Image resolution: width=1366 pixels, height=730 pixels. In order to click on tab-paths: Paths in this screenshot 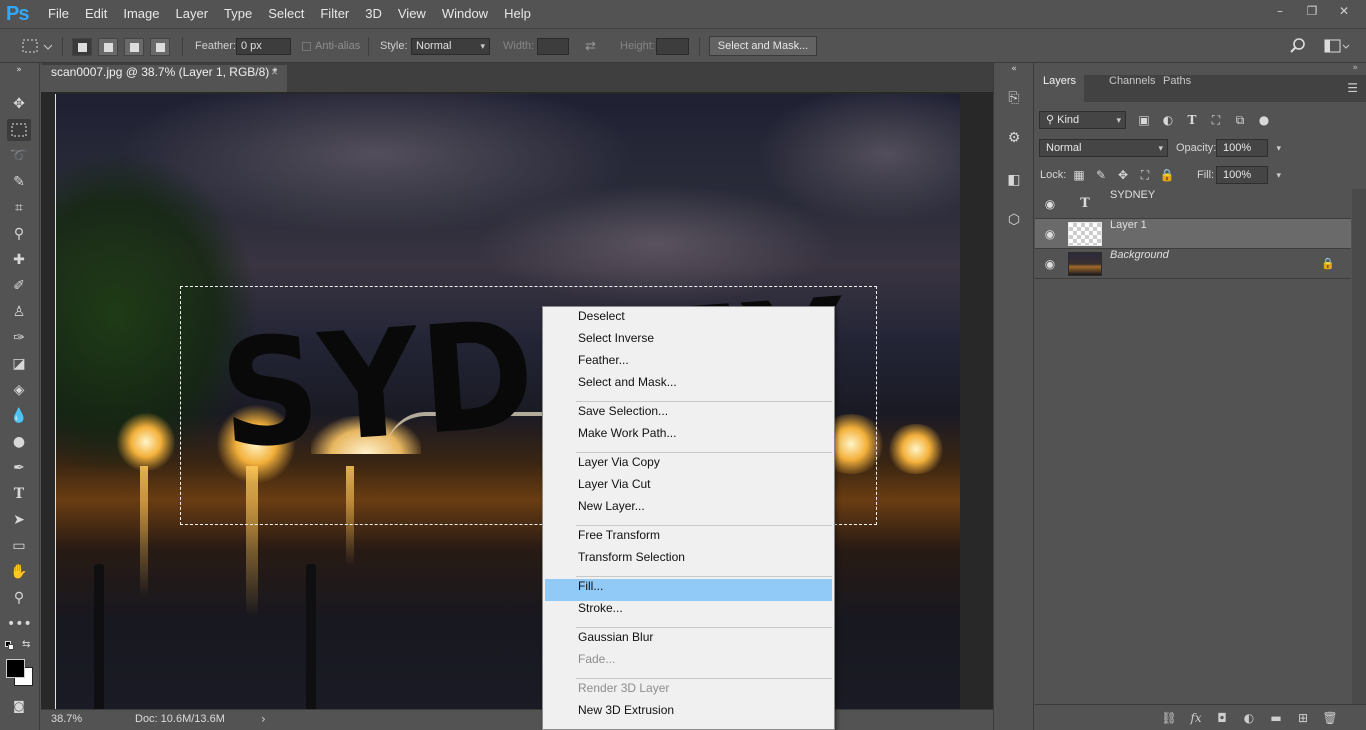, I will do `click(1177, 88)`.